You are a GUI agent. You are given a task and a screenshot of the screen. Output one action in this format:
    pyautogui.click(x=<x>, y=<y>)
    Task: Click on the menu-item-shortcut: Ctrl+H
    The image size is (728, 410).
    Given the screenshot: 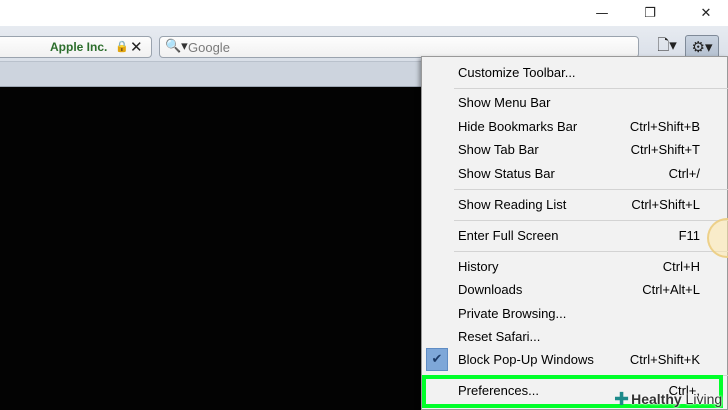 What is the action you would take?
    pyautogui.click(x=681, y=266)
    